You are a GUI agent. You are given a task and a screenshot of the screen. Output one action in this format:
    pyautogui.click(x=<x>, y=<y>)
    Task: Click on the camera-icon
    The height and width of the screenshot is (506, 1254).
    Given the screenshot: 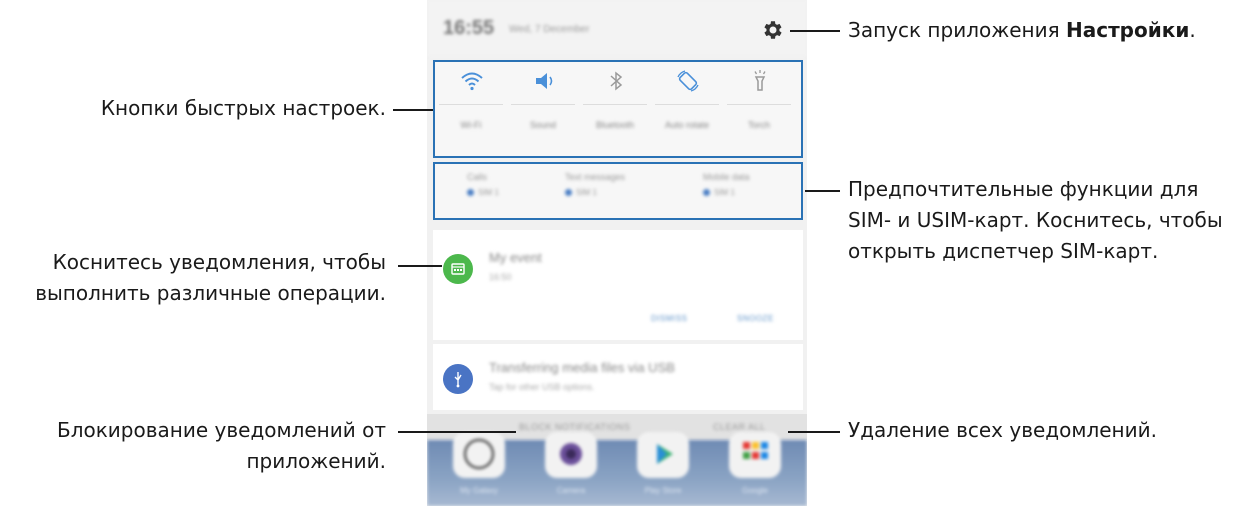 What is the action you would take?
    pyautogui.click(x=571, y=454)
    